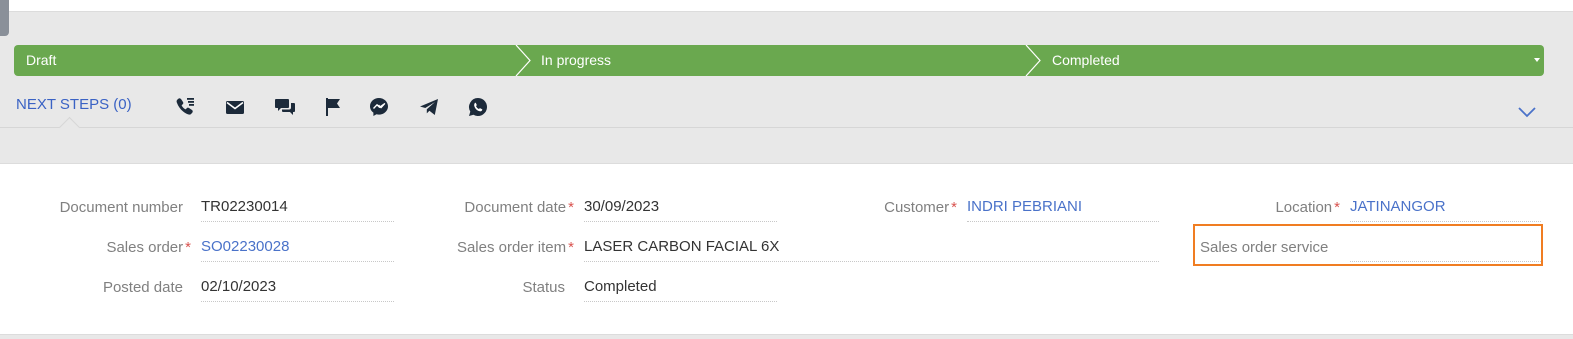 This screenshot has width=1573, height=339. What do you see at coordinates (1086, 60) in the screenshot?
I see `stage-completed: Completed` at bounding box center [1086, 60].